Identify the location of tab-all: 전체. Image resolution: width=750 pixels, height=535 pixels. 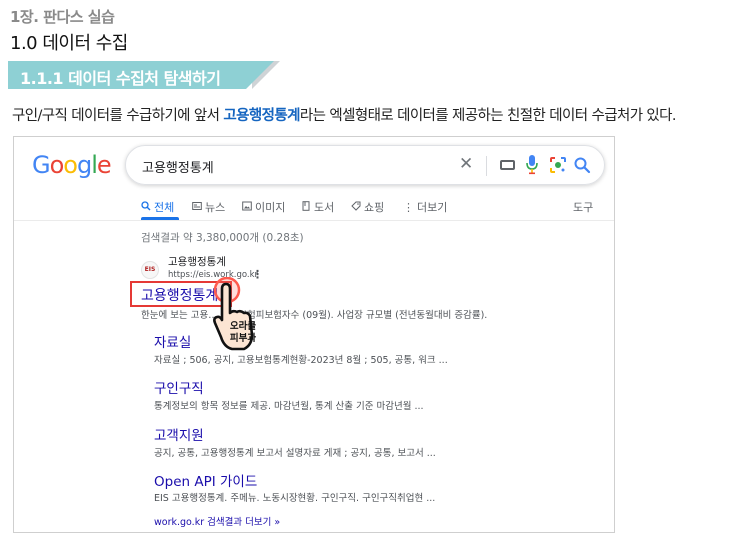
(157, 207).